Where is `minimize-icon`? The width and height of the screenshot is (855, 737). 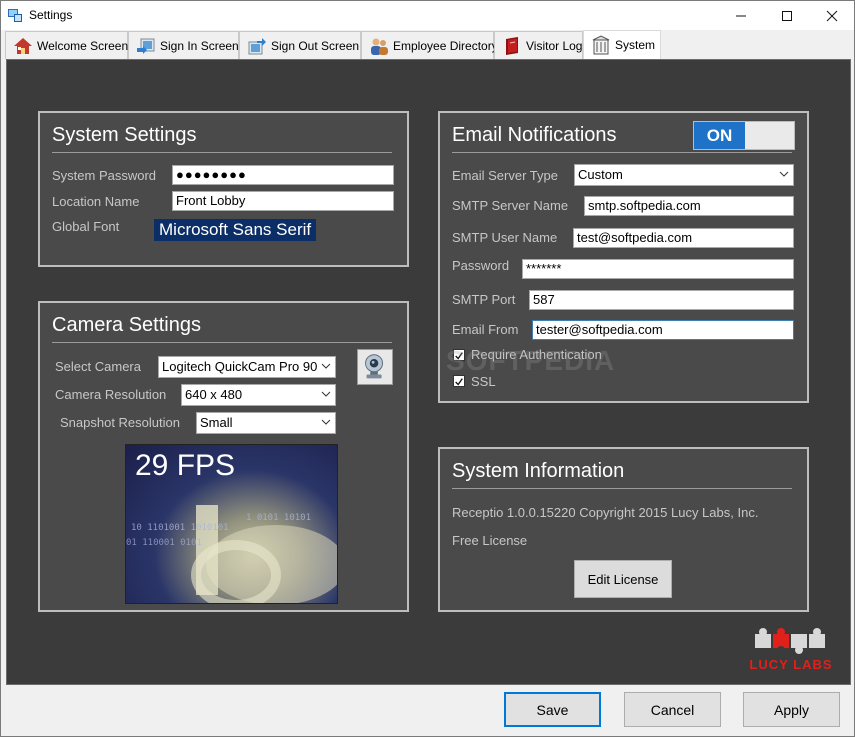 minimize-icon is located at coordinates (741, 15).